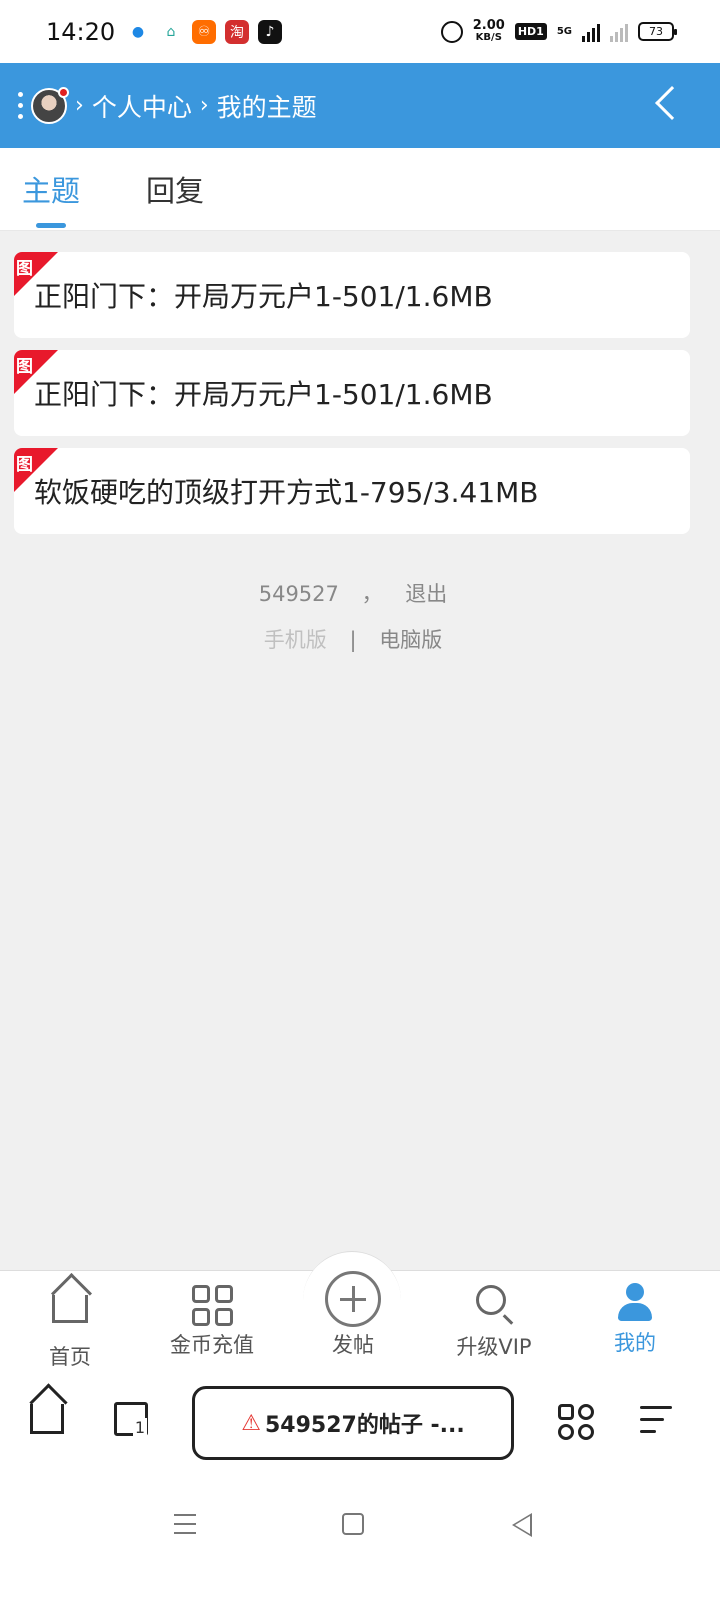 The width and height of the screenshot is (720, 1600). Describe the element at coordinates (299, 594) in the screenshot. I see `footer-username: 549527` at that location.